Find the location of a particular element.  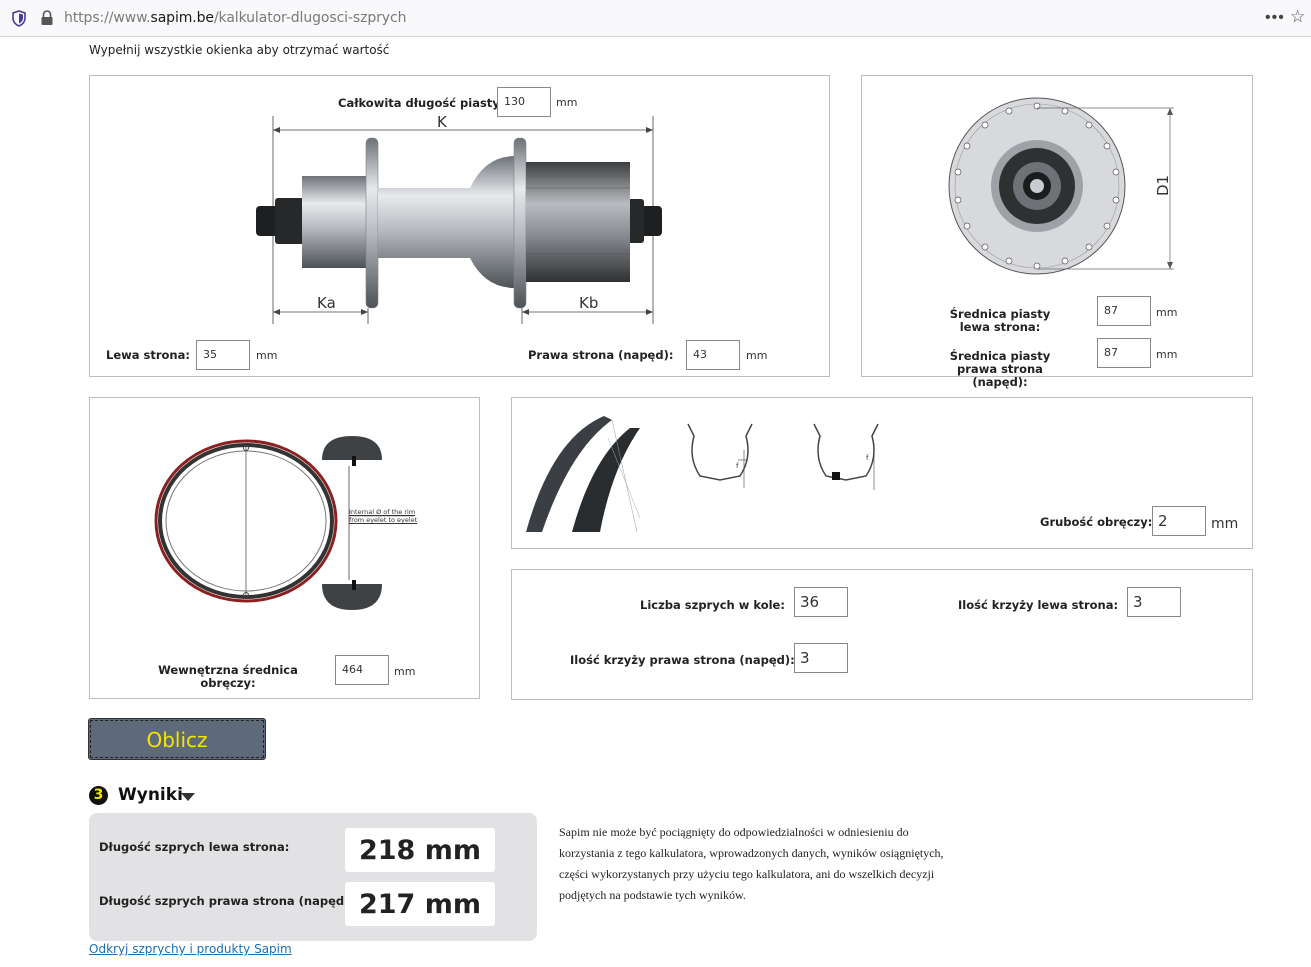

hub-right-label: Prawa strona (napęd): is located at coordinates (601, 355).